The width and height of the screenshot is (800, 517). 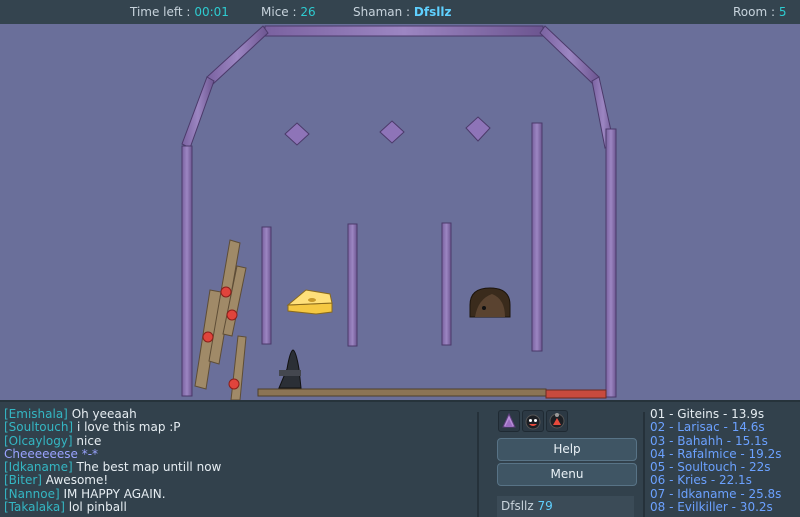 What do you see at coordinates (38, 441) in the screenshot?
I see `chat-username: [Olcaylogy]` at bounding box center [38, 441].